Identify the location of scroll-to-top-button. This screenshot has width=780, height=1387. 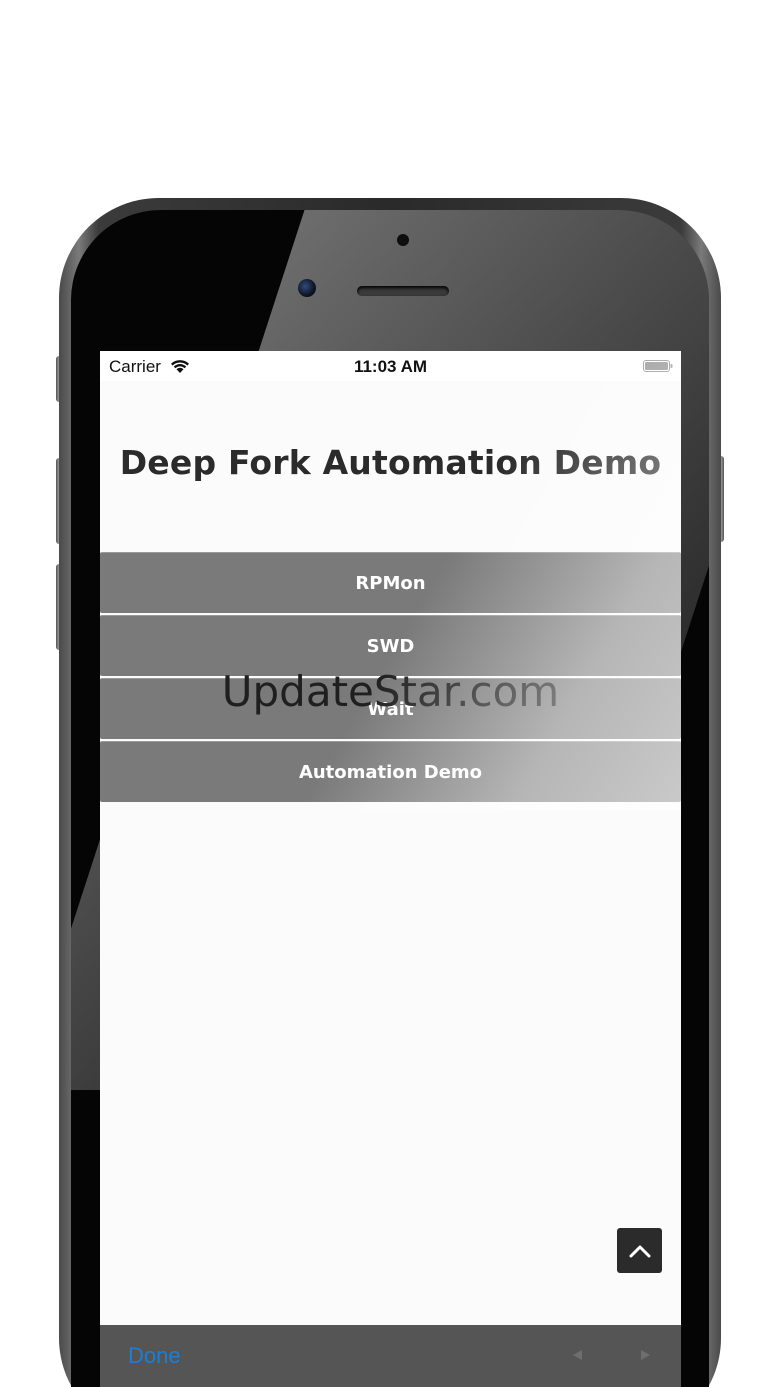
(639, 1250).